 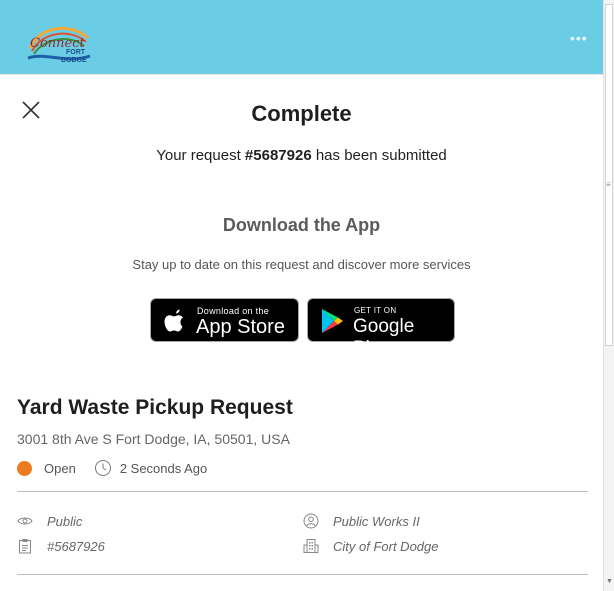 I want to click on scrollbar-grip-icon: ≡, so click(x=608, y=184).